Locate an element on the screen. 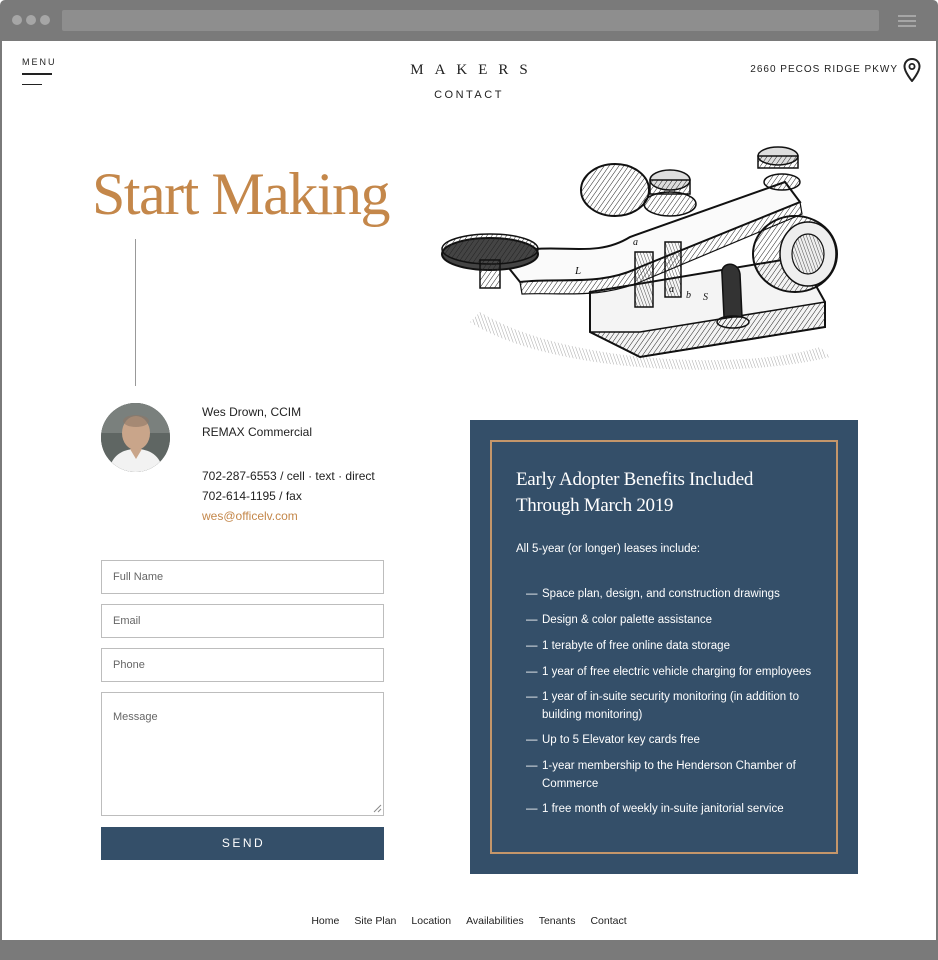 This screenshot has width=938, height=960. address-bar is located at coordinates (470, 20).